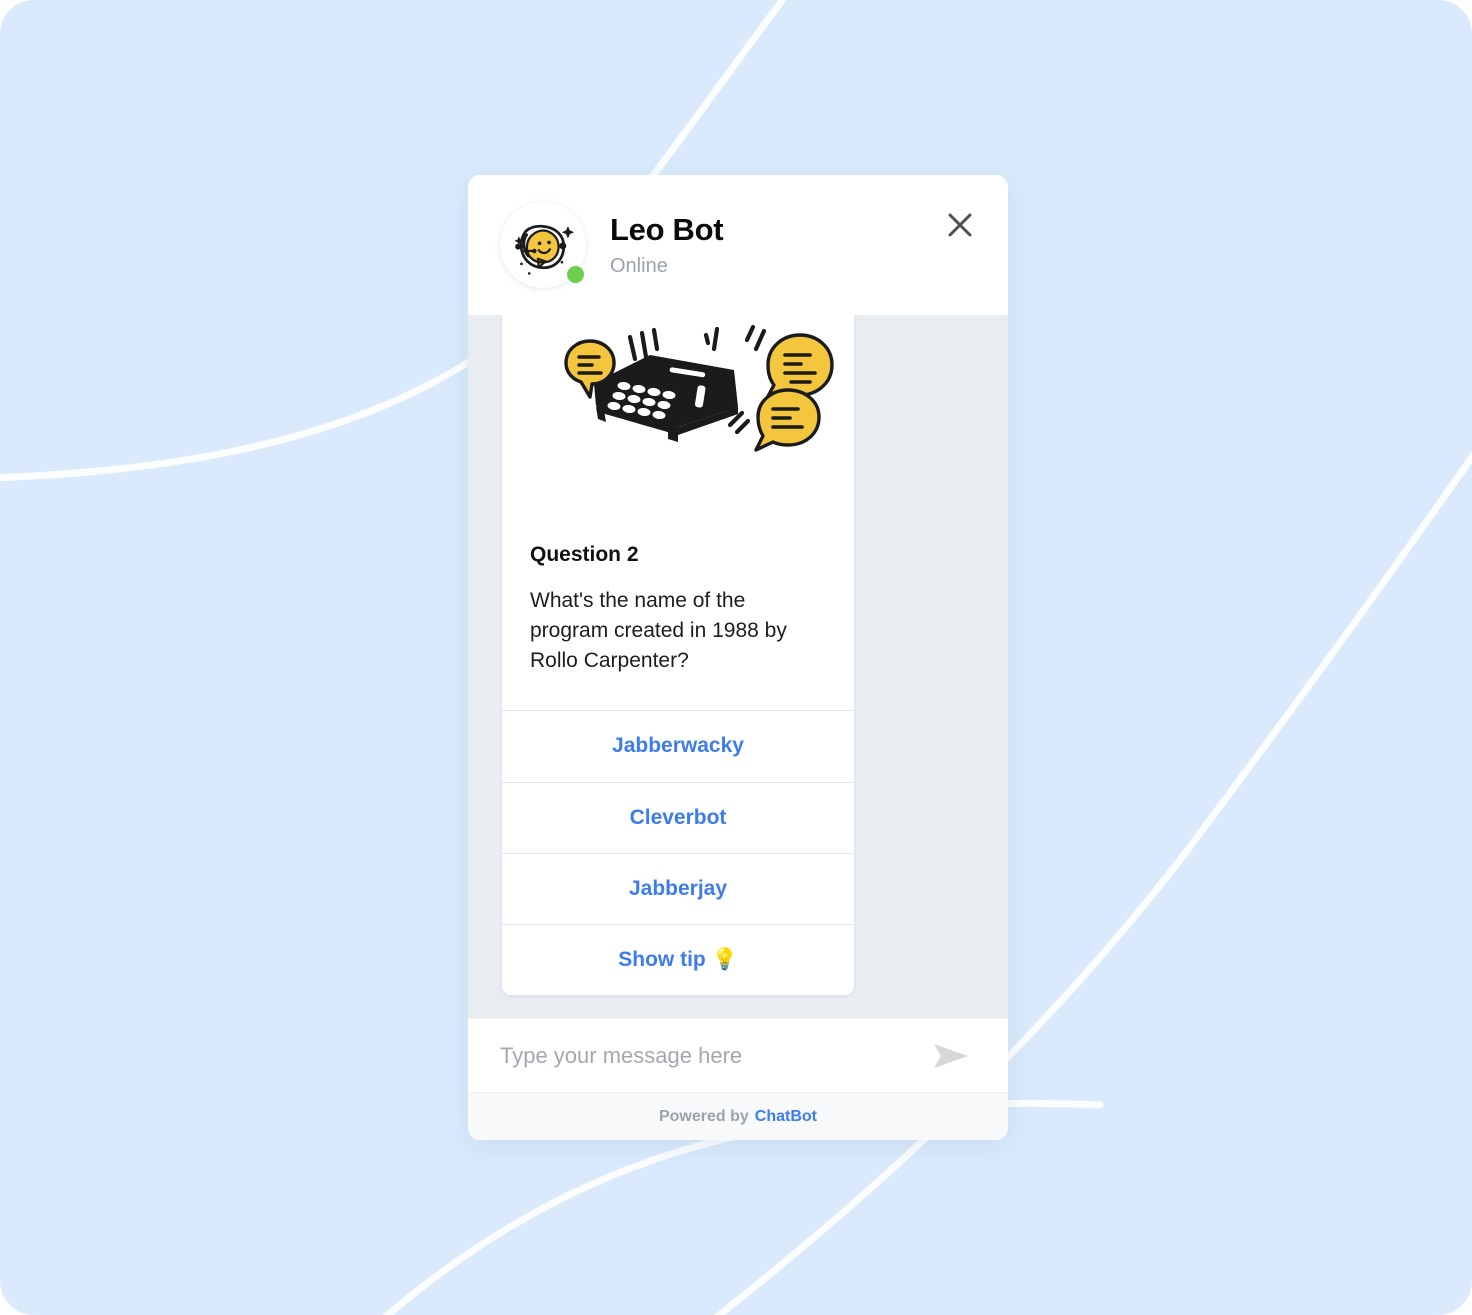  I want to click on close-icon, so click(960, 225).